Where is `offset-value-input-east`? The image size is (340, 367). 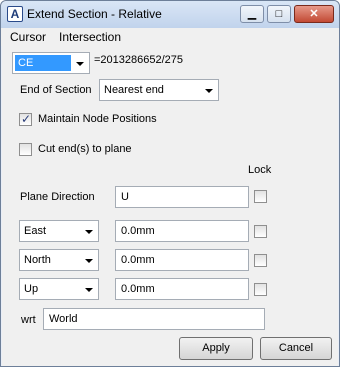
offset-value-input-east is located at coordinates (182, 231).